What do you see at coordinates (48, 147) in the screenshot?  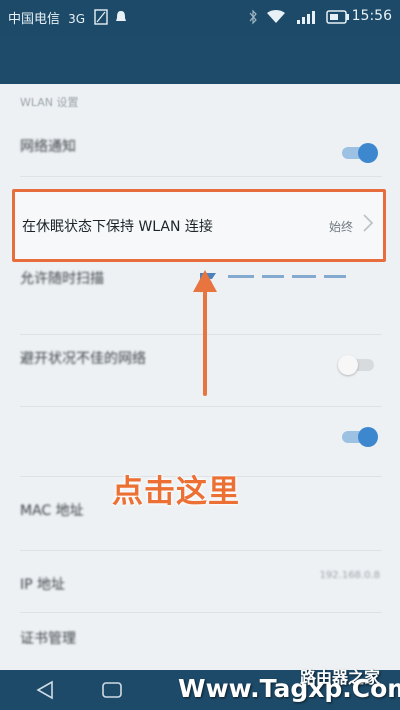 I see `network-notify-title: 网络通知` at bounding box center [48, 147].